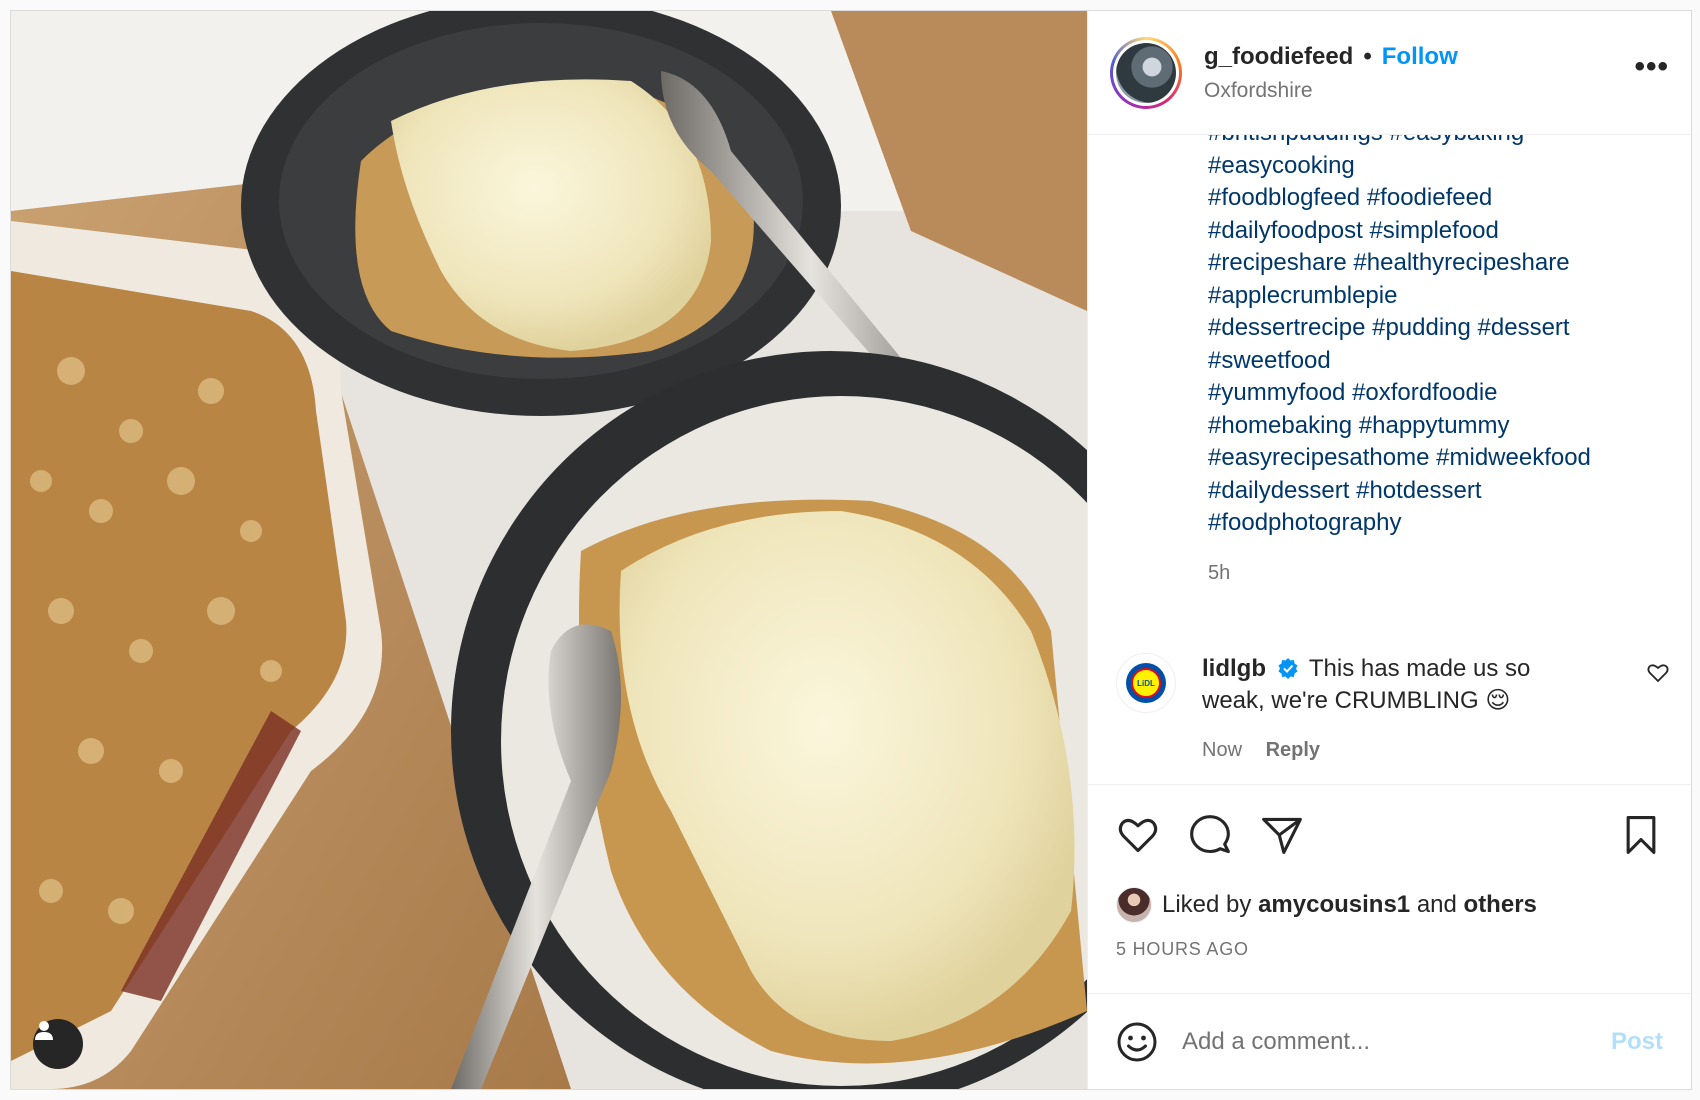  I want to click on likes-others-link: others, so click(1500, 905).